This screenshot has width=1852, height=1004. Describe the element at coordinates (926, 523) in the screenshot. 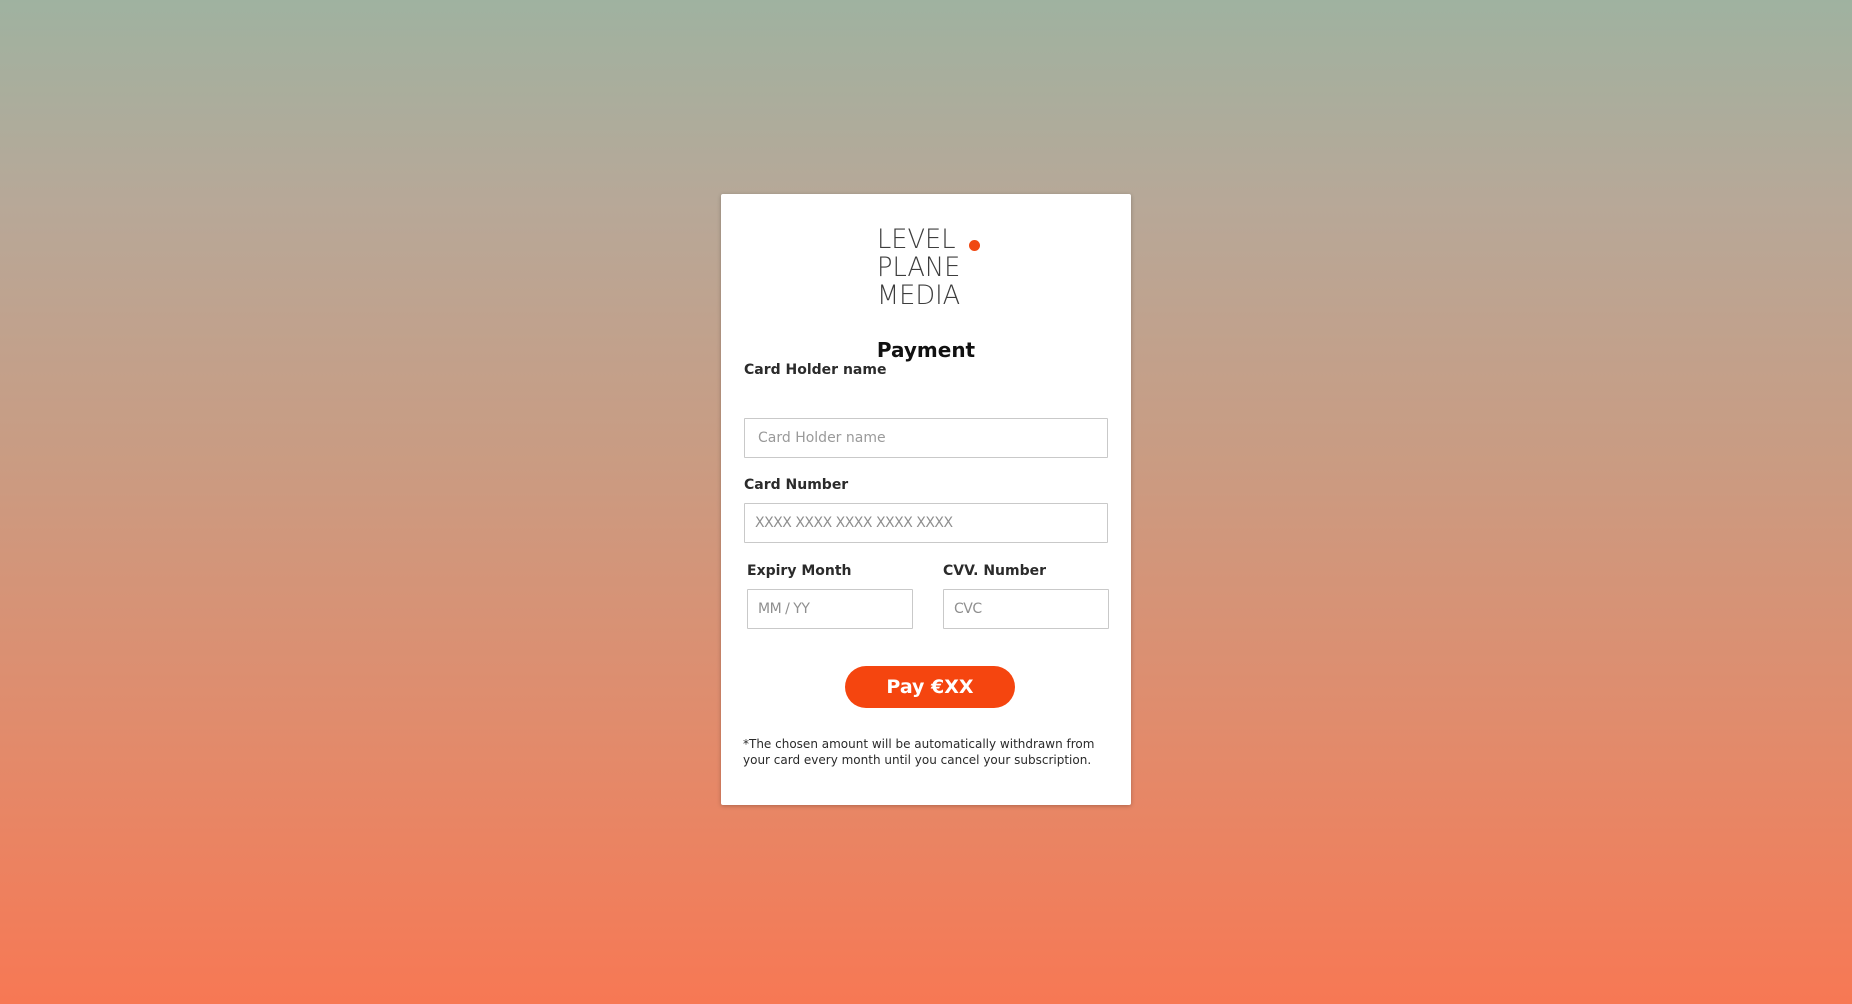

I see `card-number-input` at that location.